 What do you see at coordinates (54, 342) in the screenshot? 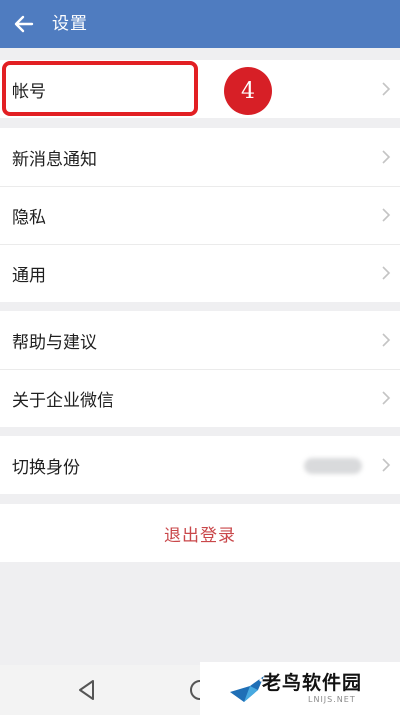
I see `settings-item-label: 帮助与建议` at bounding box center [54, 342].